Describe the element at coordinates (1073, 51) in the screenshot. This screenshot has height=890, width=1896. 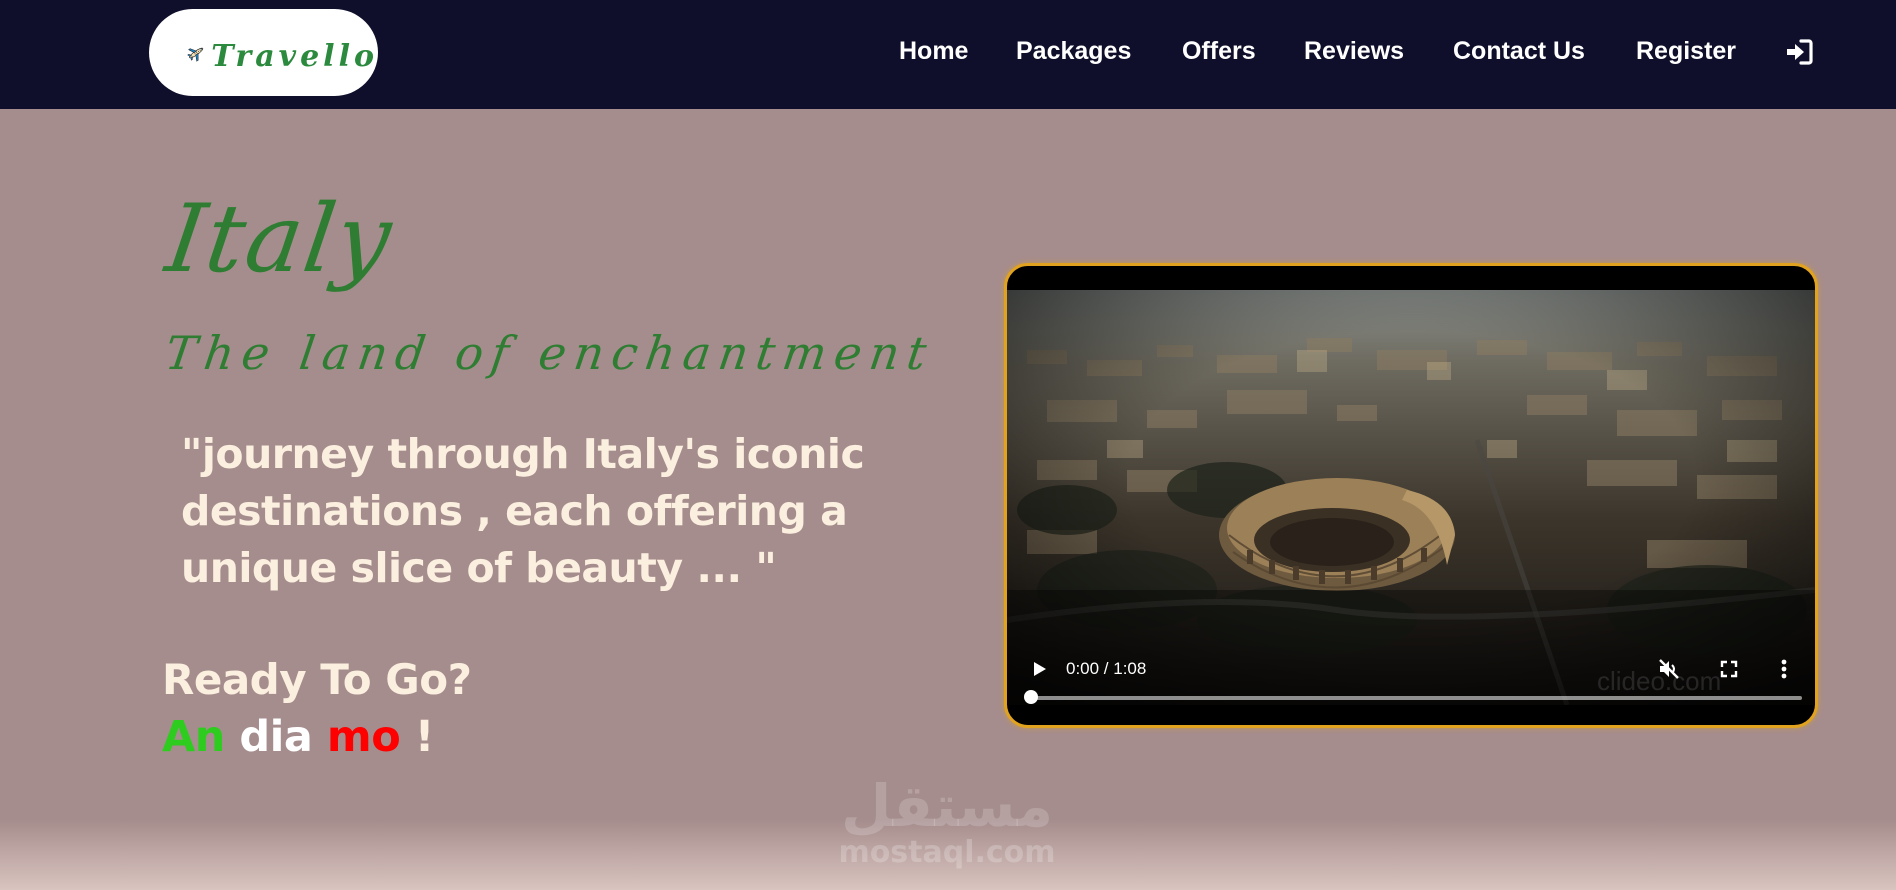
I see `nav-packages: Packages` at that location.